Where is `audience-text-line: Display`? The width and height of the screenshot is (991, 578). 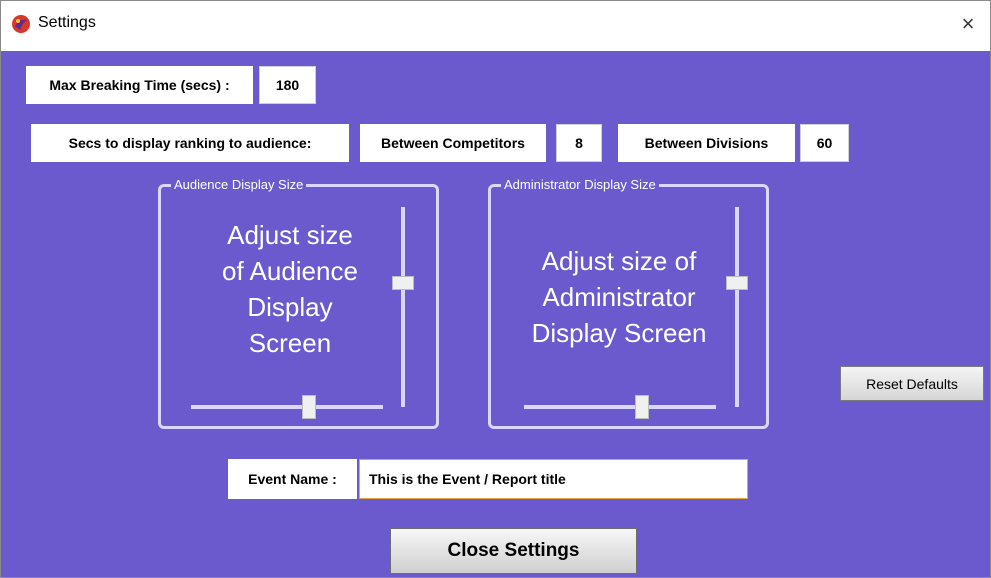
audience-text-line: Display is located at coordinates (290, 307).